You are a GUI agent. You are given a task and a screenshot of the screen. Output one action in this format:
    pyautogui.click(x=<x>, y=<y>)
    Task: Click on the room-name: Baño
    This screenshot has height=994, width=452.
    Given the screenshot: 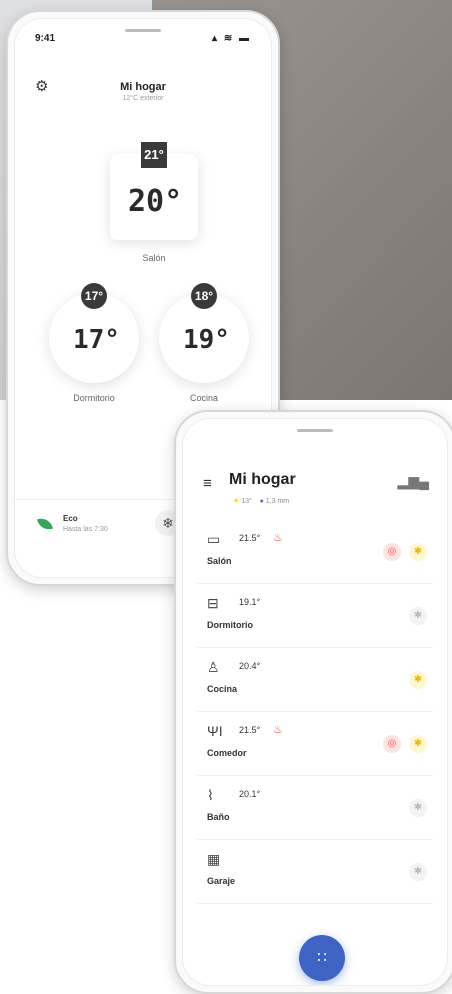 What is the action you would take?
    pyautogui.click(x=218, y=817)
    